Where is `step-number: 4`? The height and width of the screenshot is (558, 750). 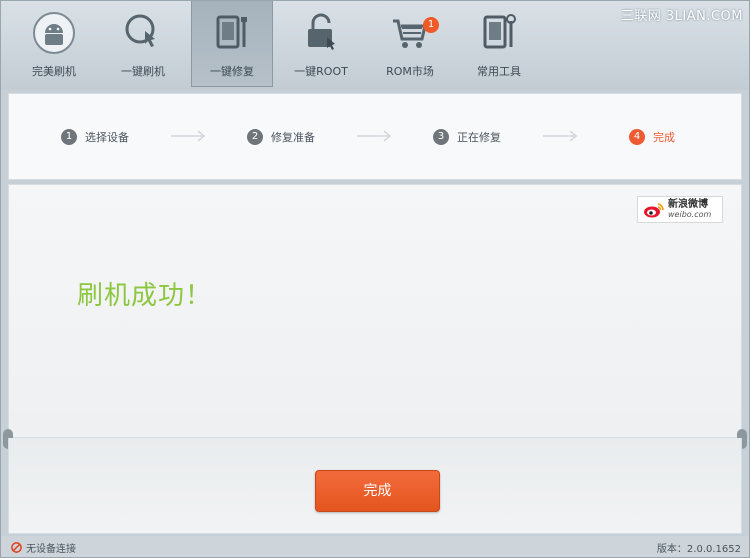
step-number: 4 is located at coordinates (637, 137).